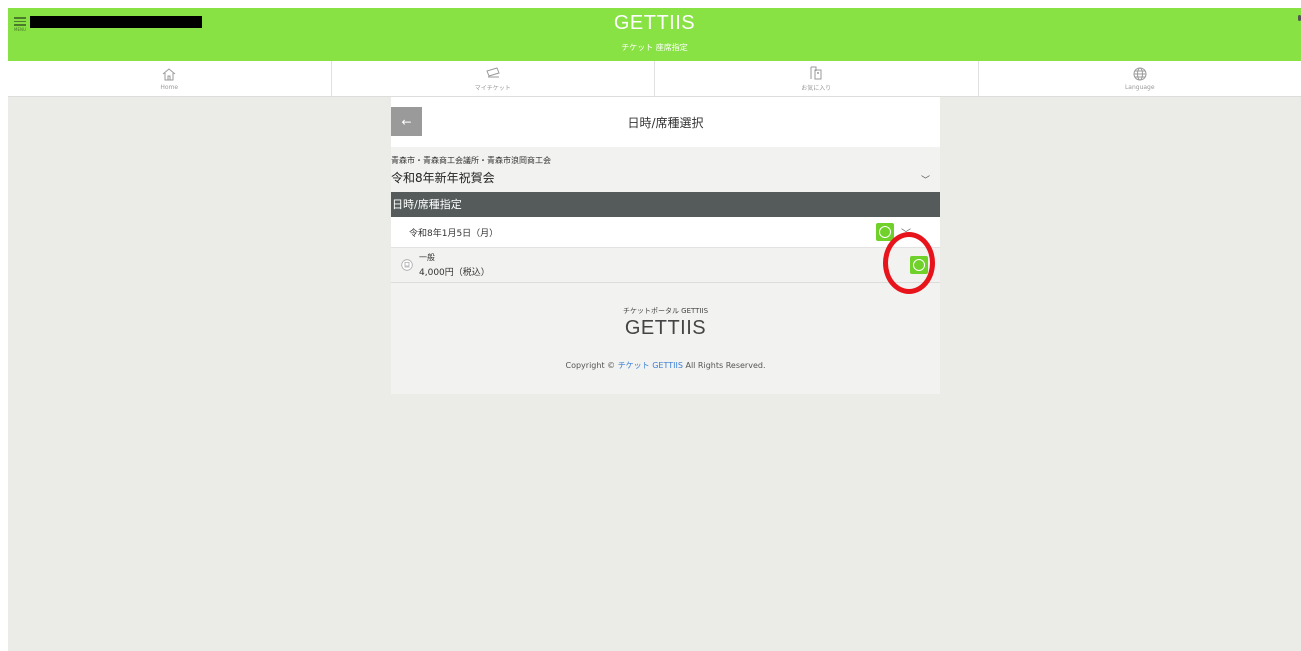  What do you see at coordinates (665, 328) in the screenshot?
I see `footer-logo: GETTIIS` at bounding box center [665, 328].